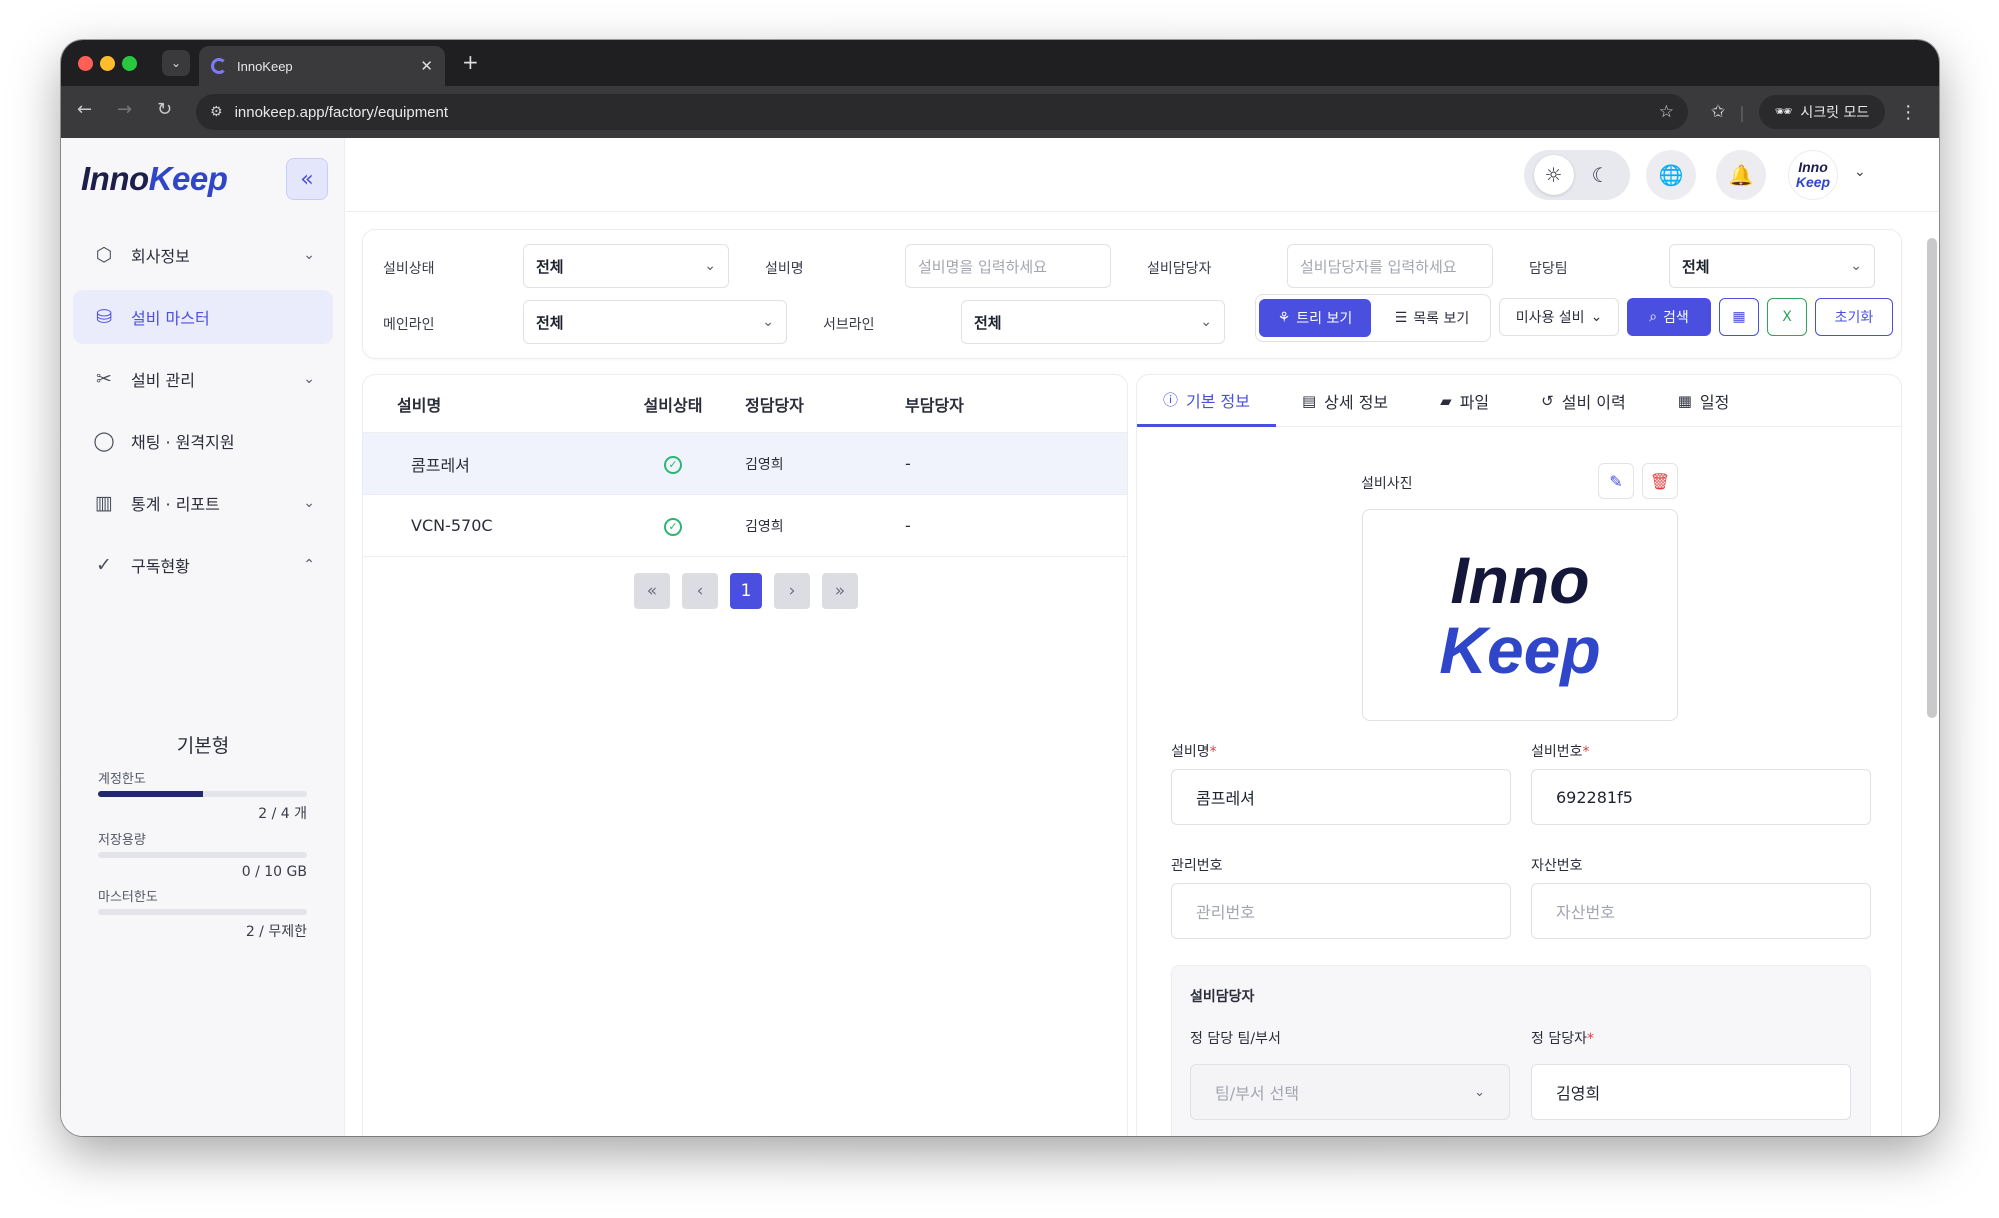  Describe the element at coordinates (203, 746) in the screenshot. I see `plan-name: 기본형` at that location.